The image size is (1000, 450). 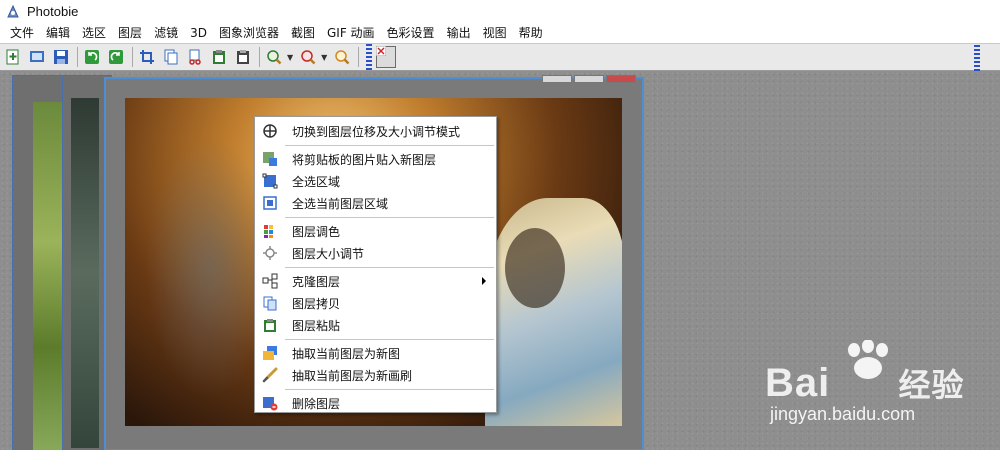 I want to click on copy-button, so click(x=171, y=57).